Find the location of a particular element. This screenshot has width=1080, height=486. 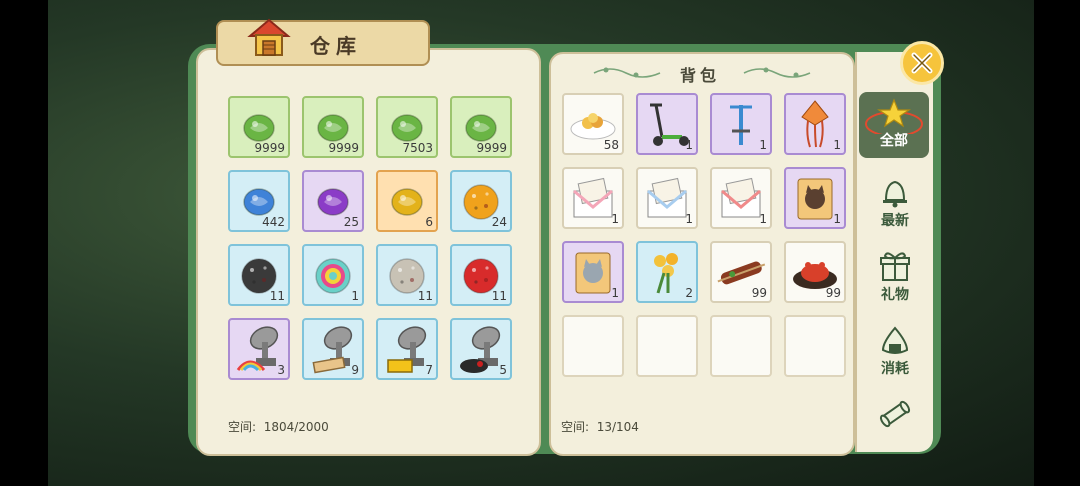

item-count: 2 is located at coordinates (689, 293).